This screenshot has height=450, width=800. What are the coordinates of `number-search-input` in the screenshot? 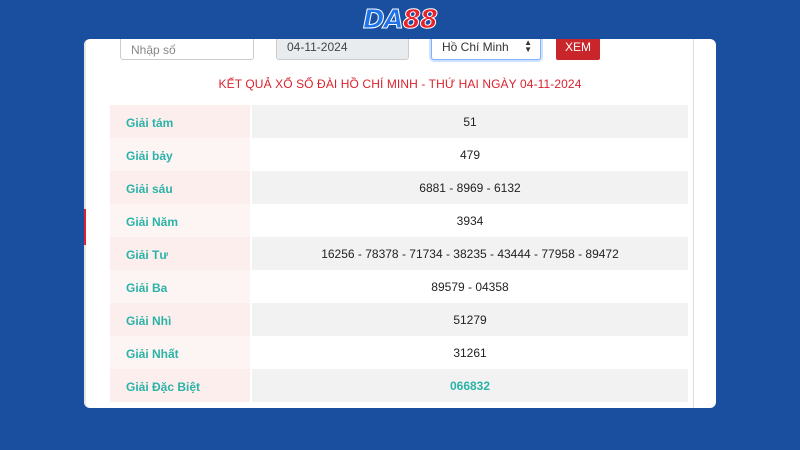 It's located at (187, 49).